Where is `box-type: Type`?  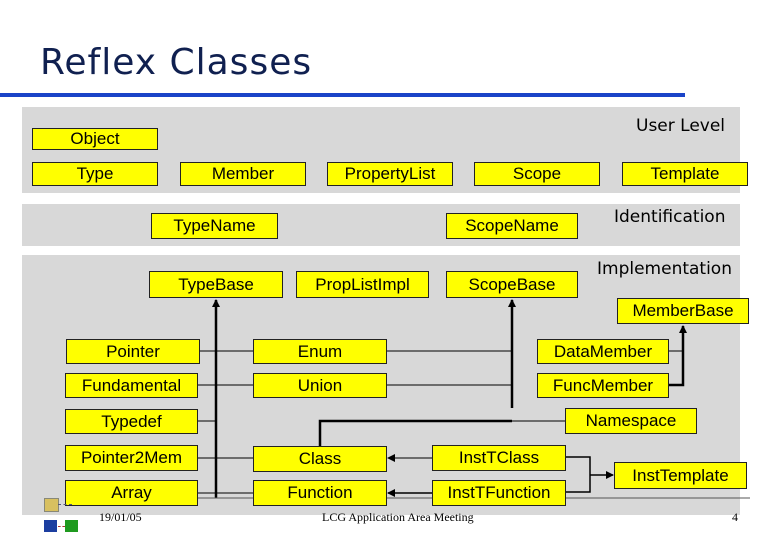
box-type: Type is located at coordinates (95, 174).